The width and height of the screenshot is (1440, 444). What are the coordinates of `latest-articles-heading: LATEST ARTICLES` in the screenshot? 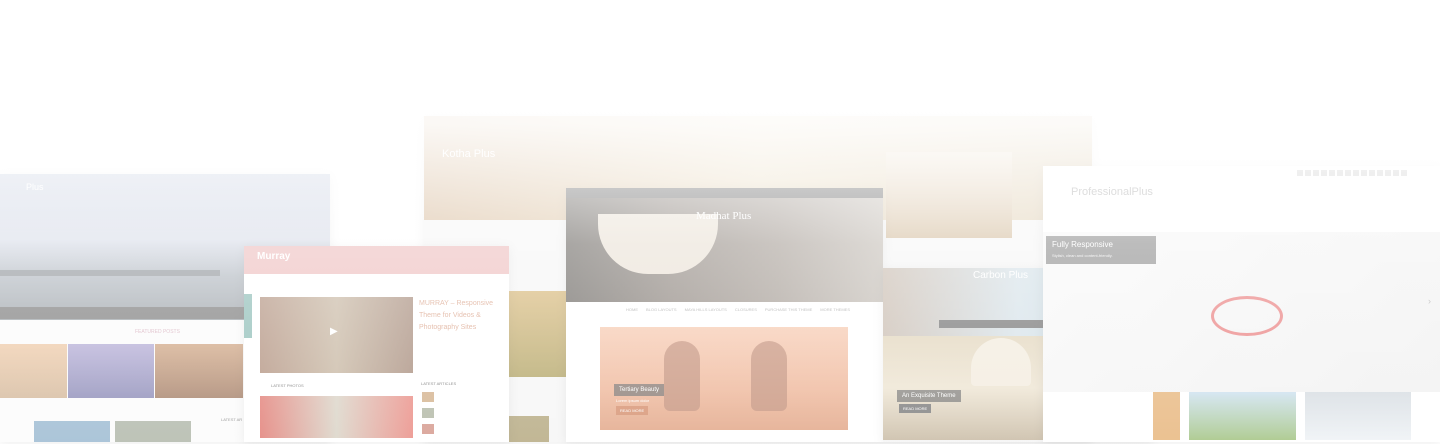 It's located at (439, 383).